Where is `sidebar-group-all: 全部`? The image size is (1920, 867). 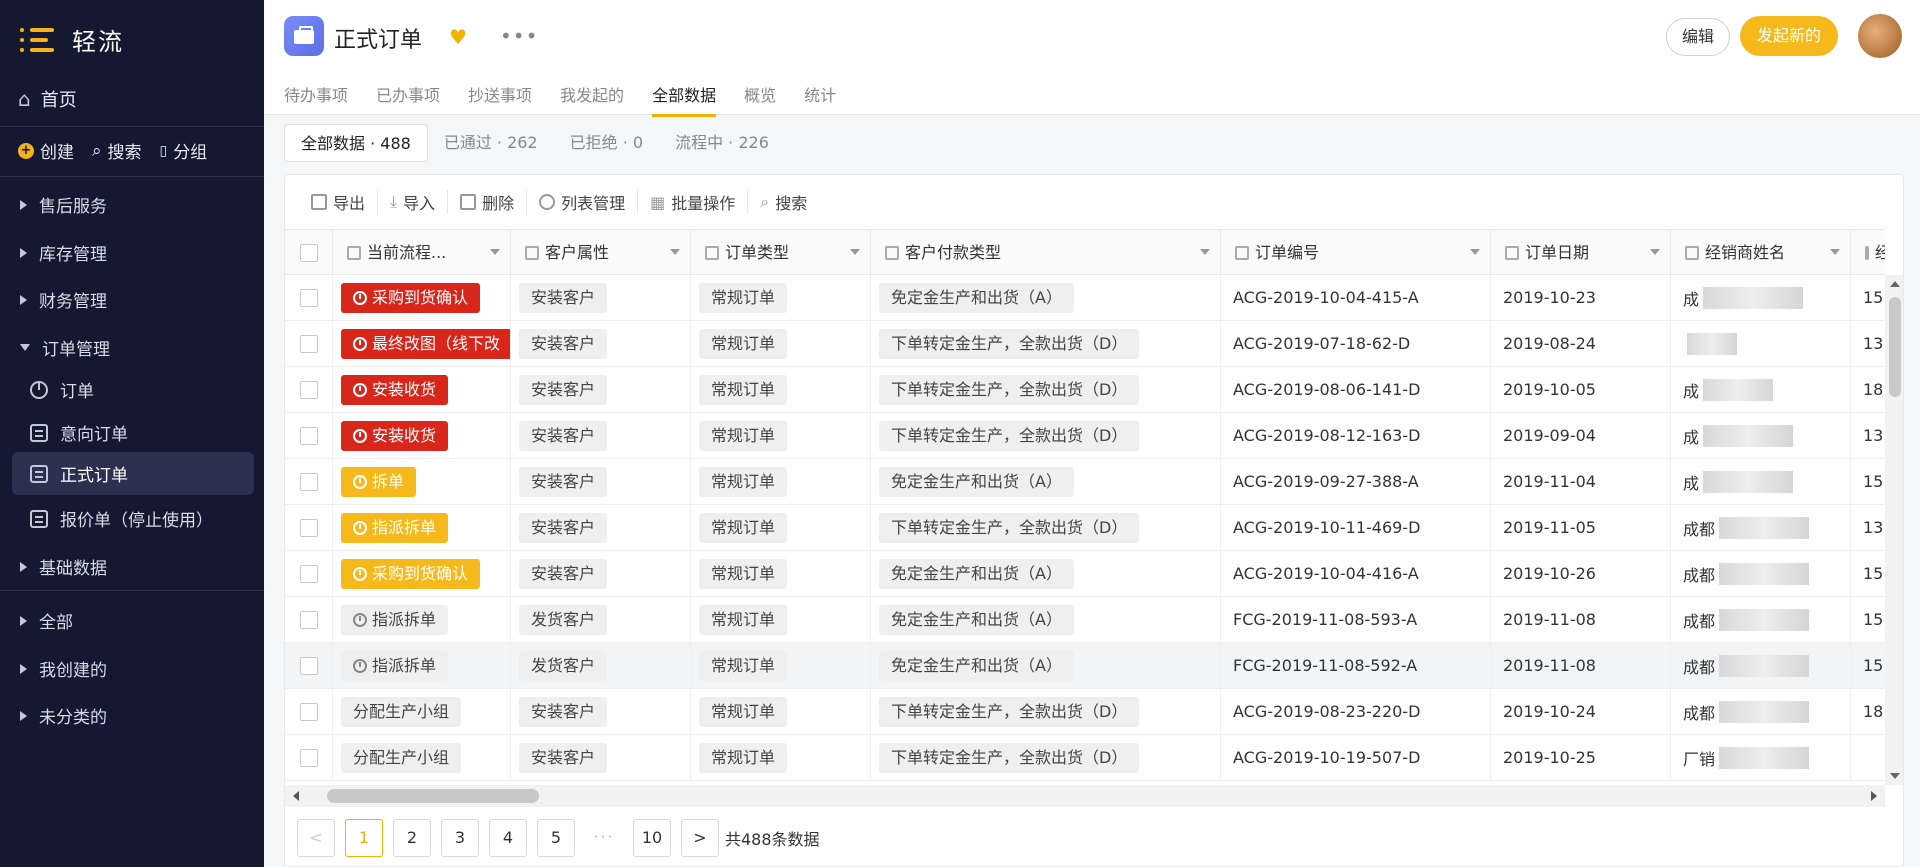
sidebar-group-all: 全部 is located at coordinates (46, 620).